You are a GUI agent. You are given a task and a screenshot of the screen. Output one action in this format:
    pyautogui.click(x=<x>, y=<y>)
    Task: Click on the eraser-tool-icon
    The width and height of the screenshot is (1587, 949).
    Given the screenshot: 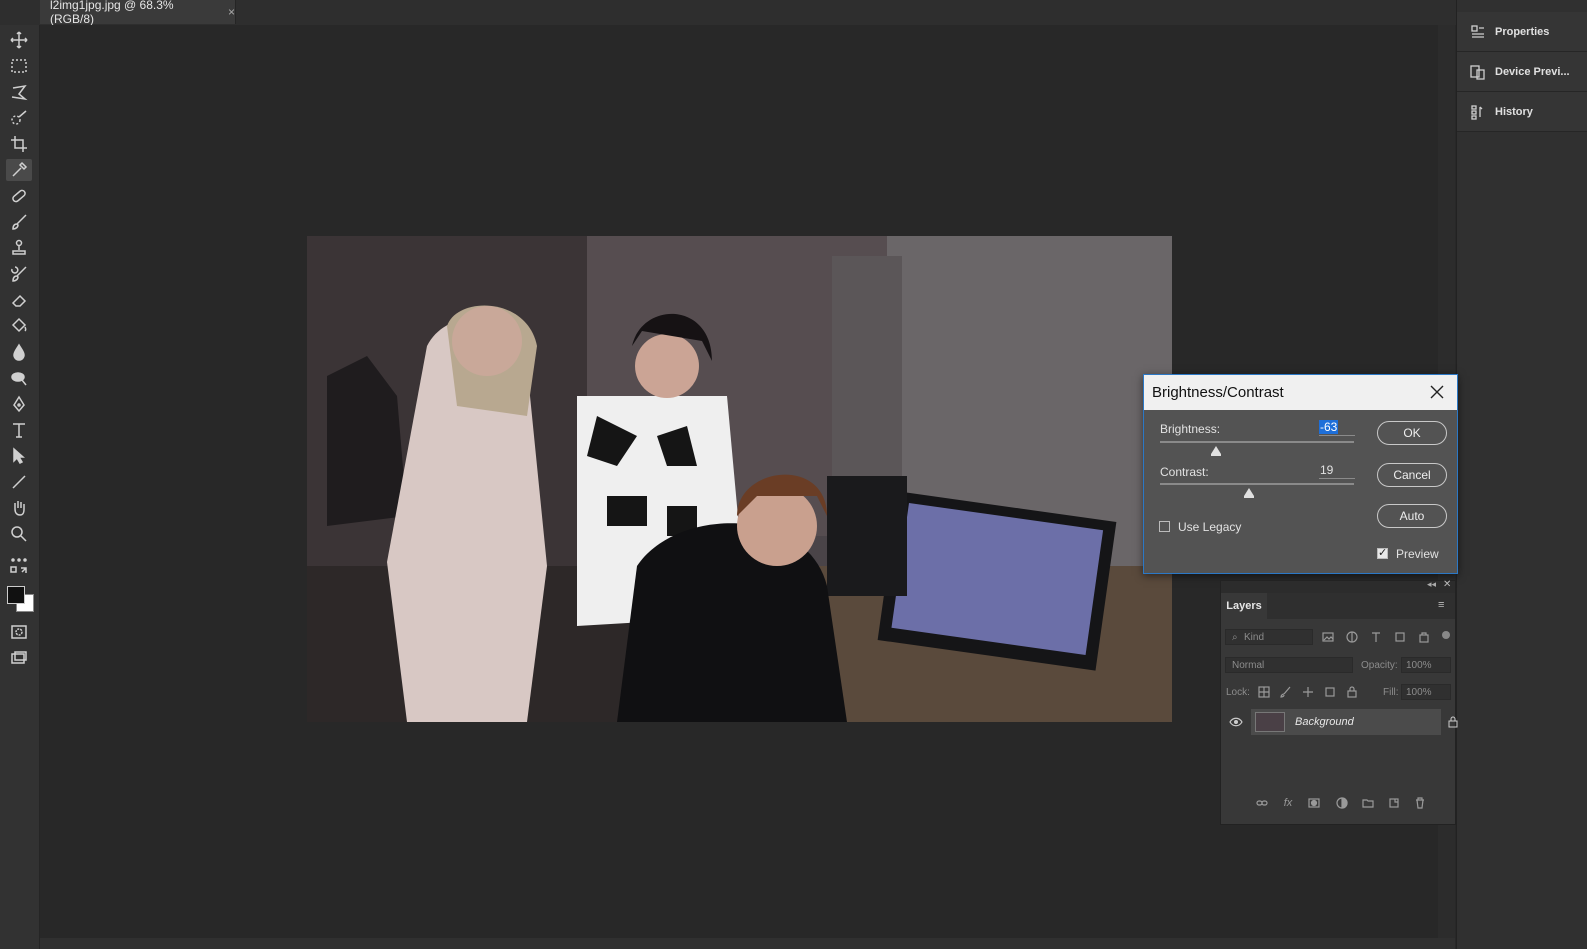 What is the action you would take?
    pyautogui.click(x=19, y=300)
    